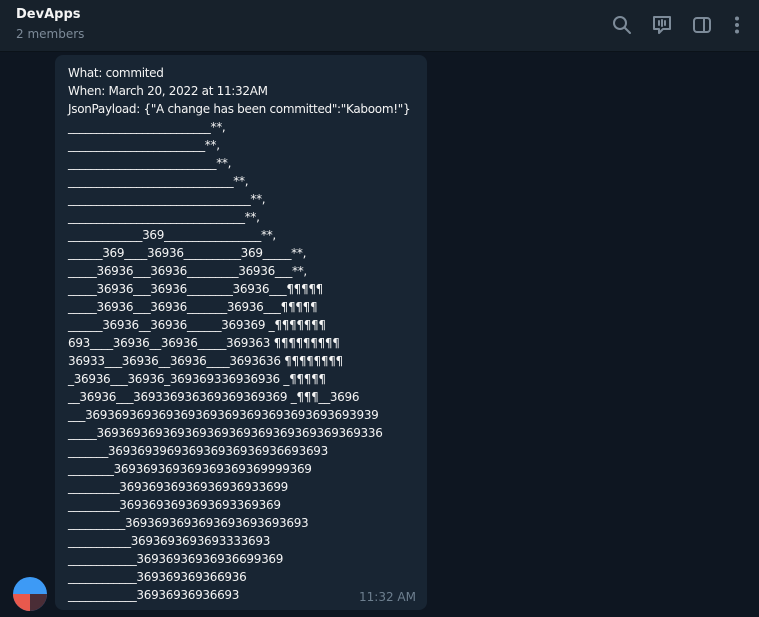 The width and height of the screenshot is (759, 617). Describe the element at coordinates (176, 559) in the screenshot. I see `message-line: ____________36936936936936699369` at that location.